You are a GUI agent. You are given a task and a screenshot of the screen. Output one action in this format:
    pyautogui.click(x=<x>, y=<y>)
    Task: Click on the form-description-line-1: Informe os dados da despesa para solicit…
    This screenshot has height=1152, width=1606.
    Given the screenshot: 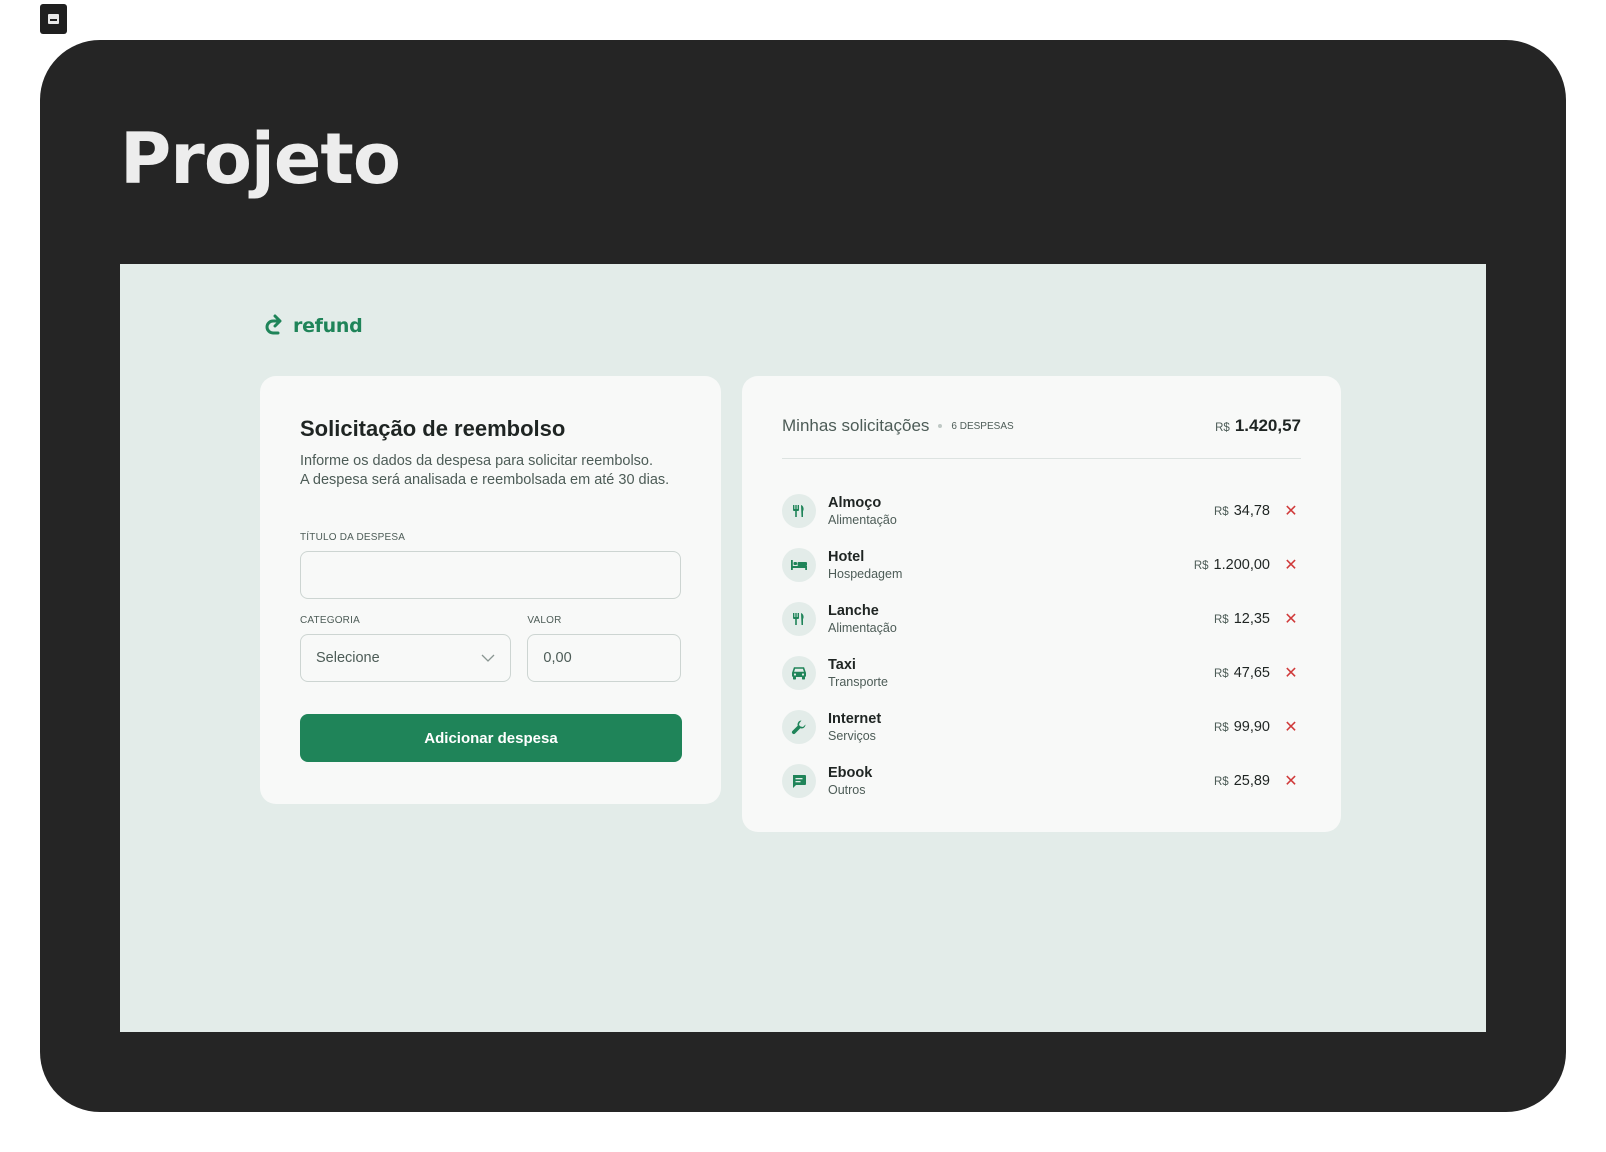 What is the action you would take?
    pyautogui.click(x=477, y=461)
    